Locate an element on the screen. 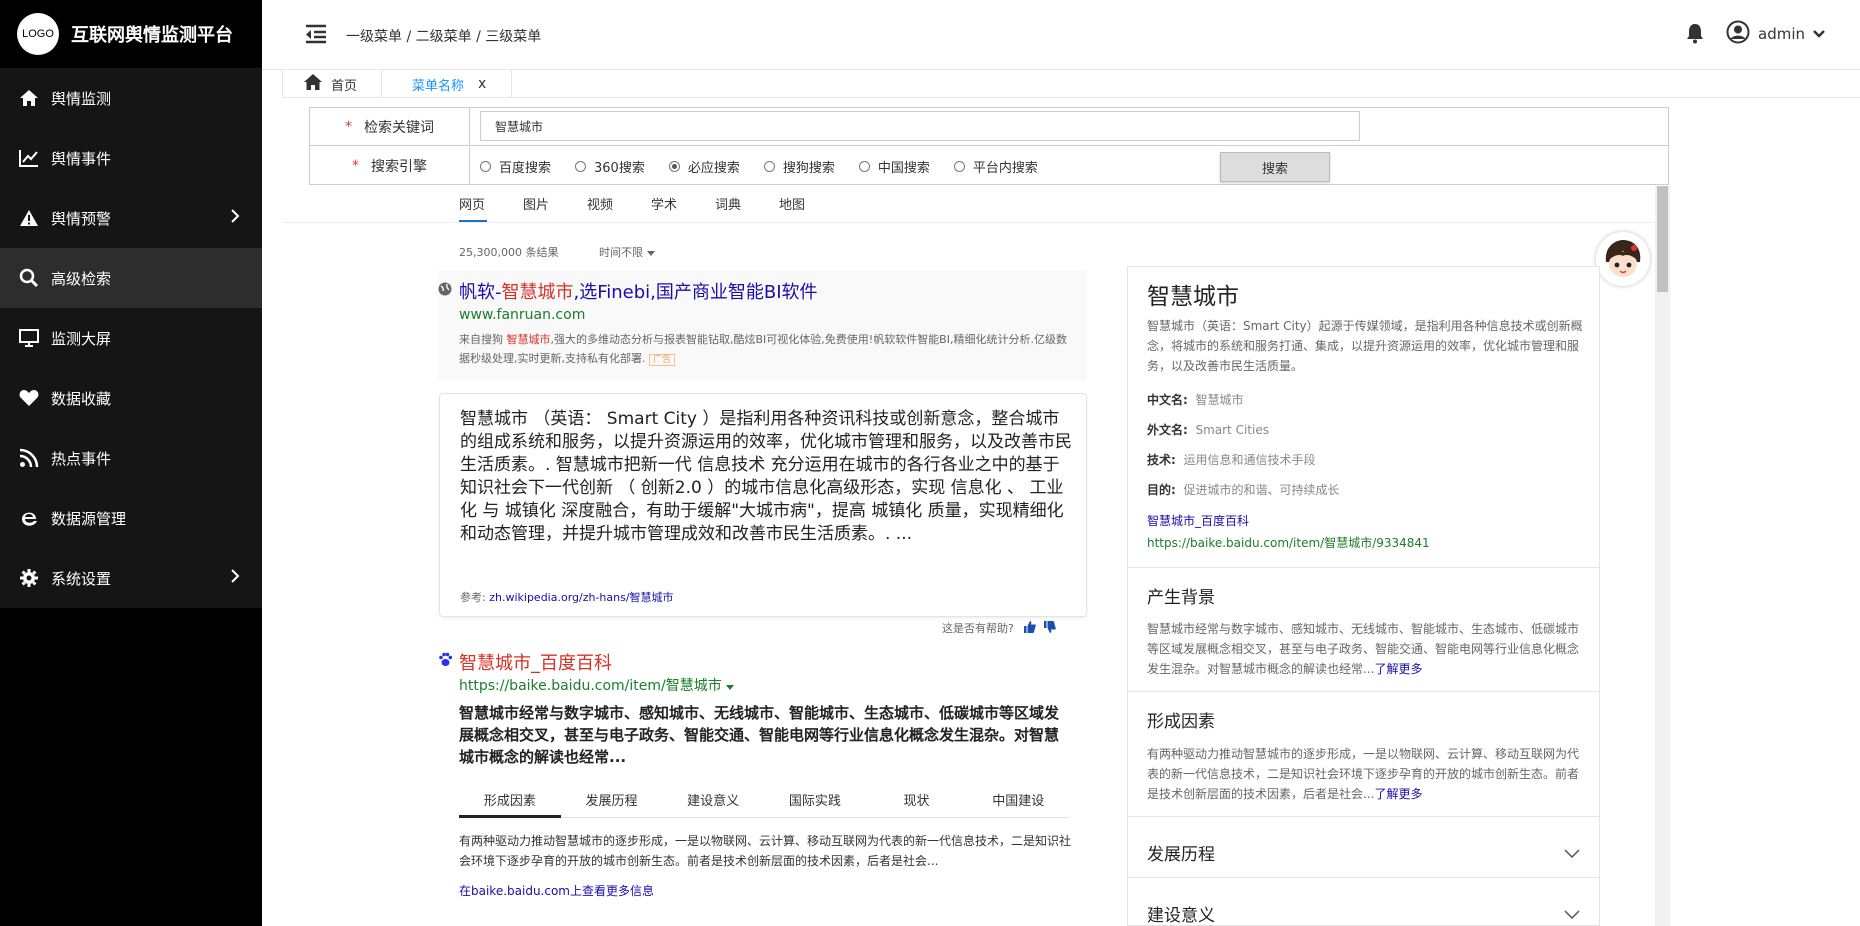 The image size is (1860, 926). sidebar-item-label: 舆情预警 is located at coordinates (81, 218).